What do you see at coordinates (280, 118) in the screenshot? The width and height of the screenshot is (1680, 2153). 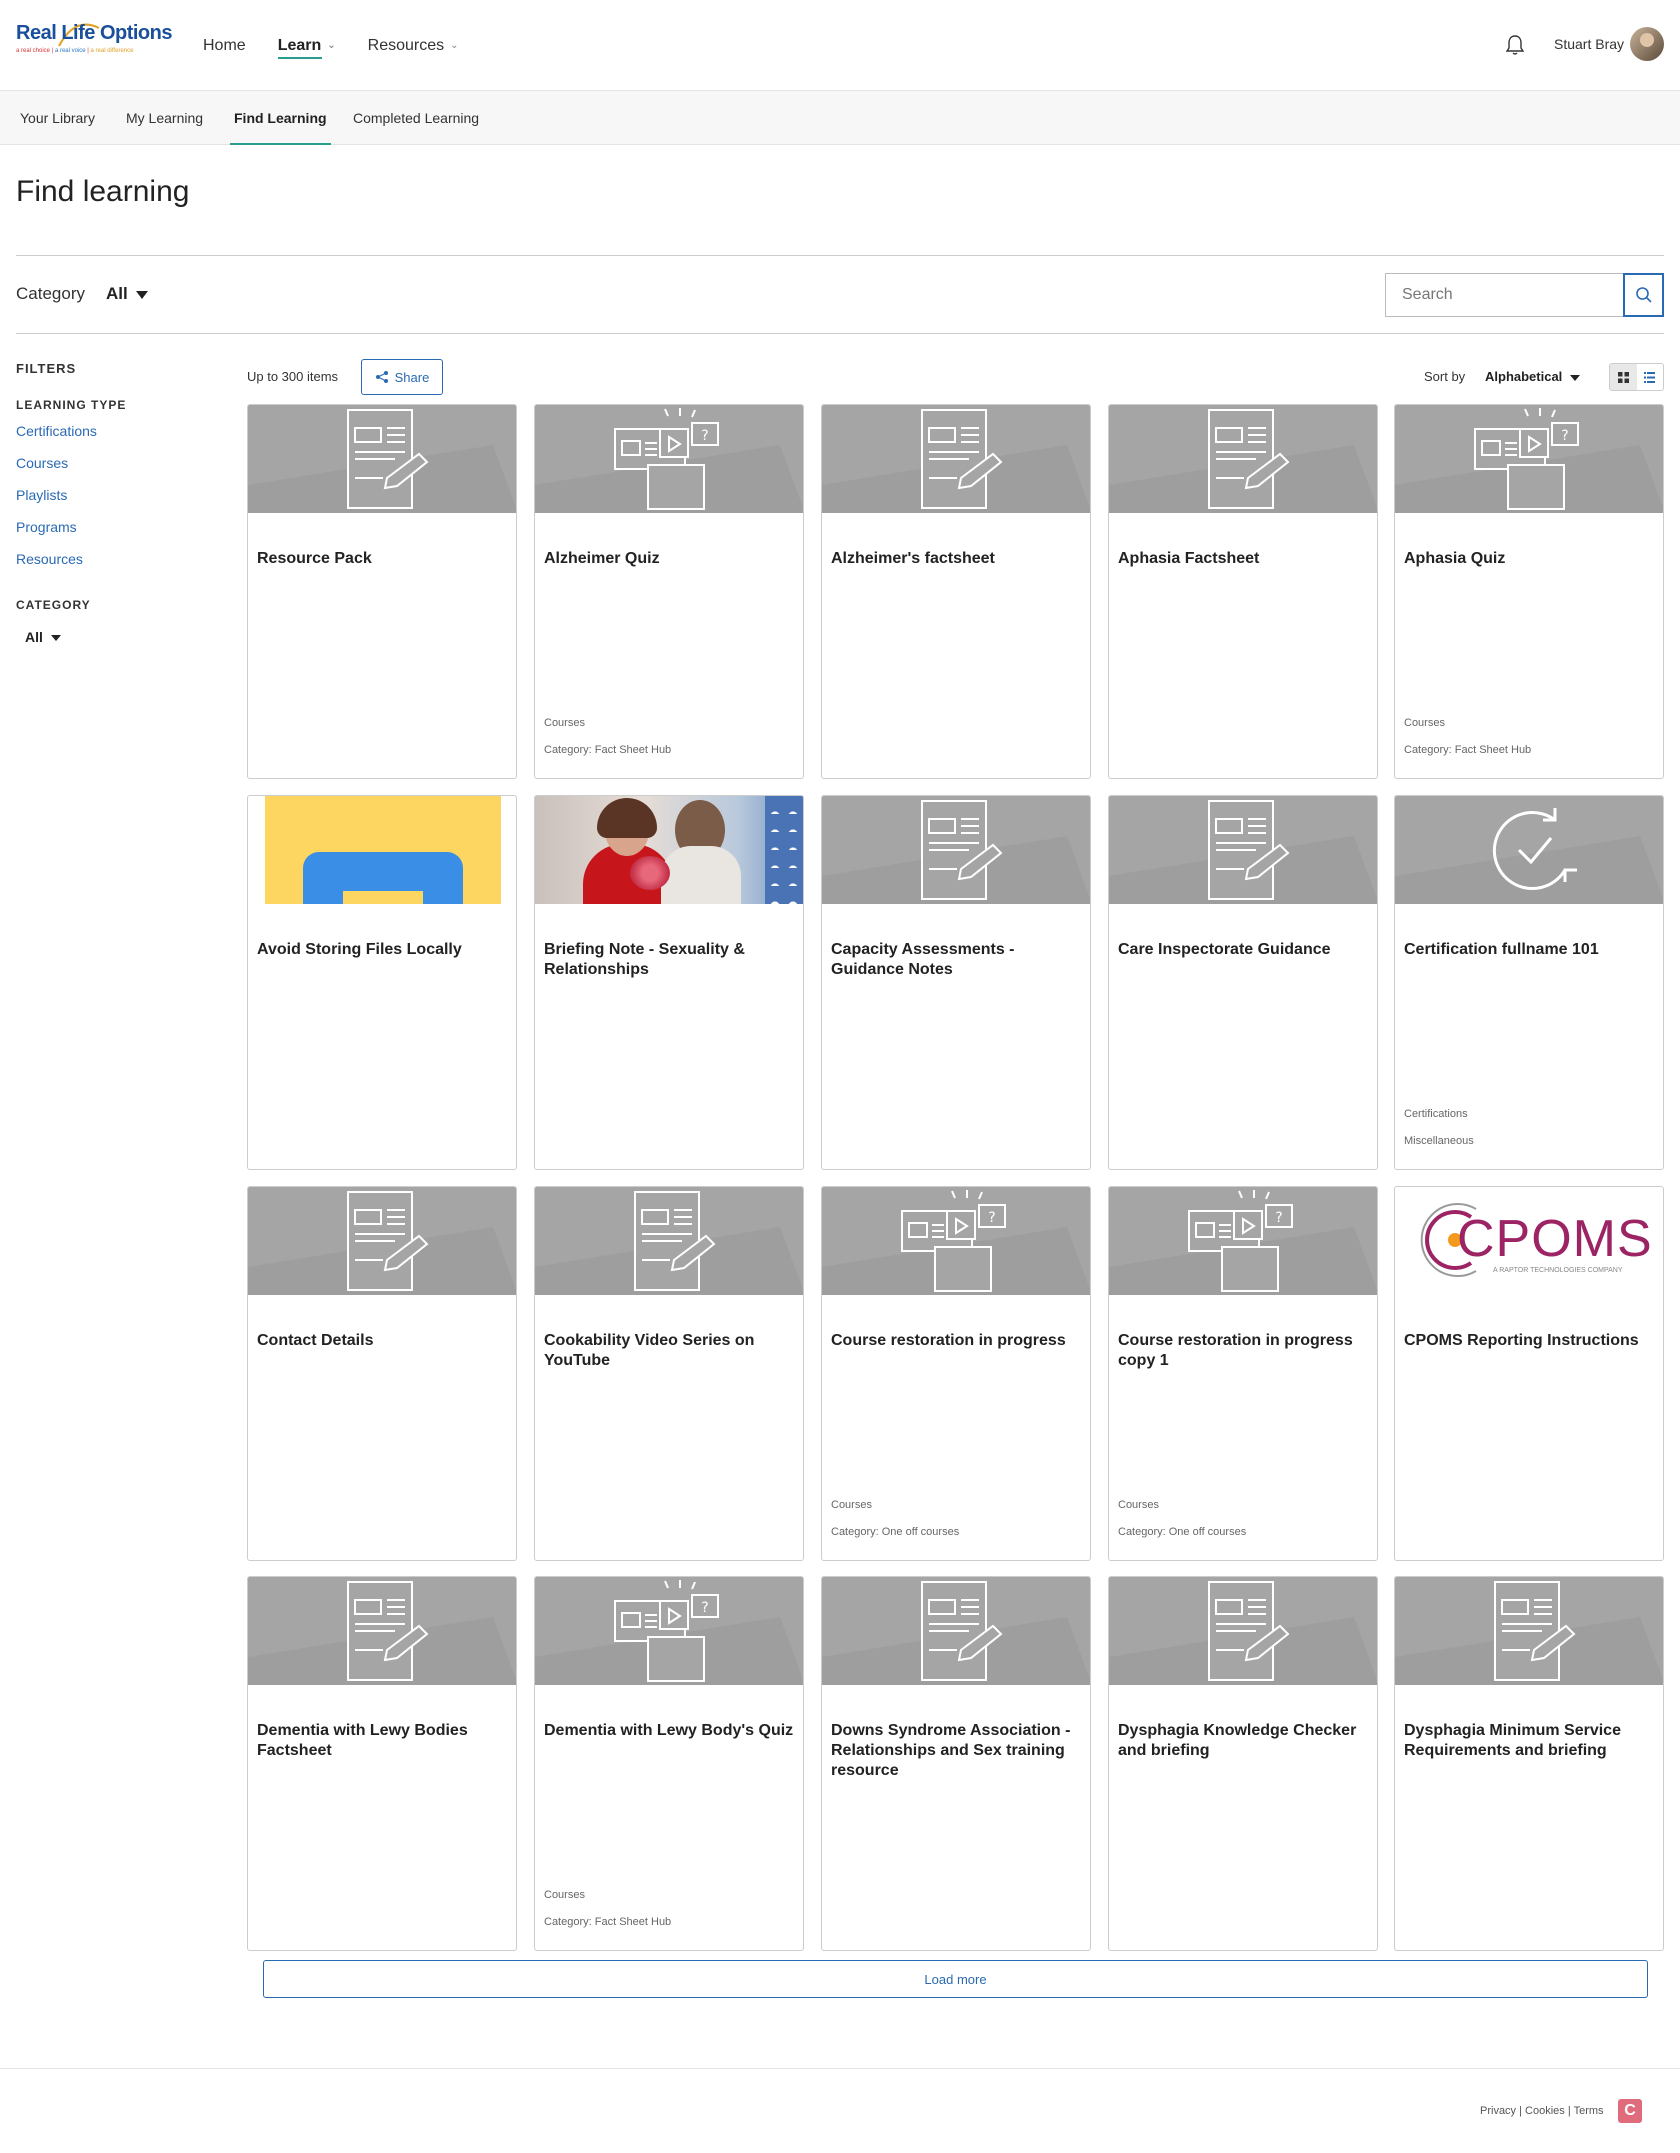 I see `tab-find-learning: Find Learning` at bounding box center [280, 118].